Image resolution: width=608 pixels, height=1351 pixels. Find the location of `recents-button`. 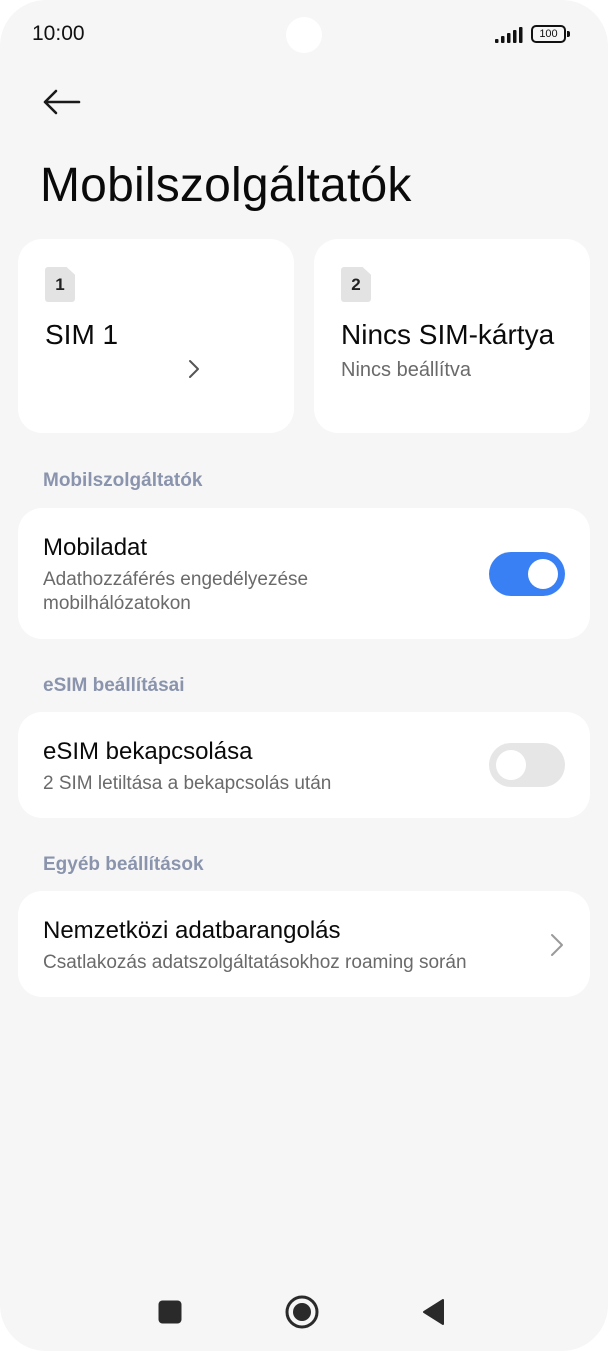

recents-button is located at coordinates (170, 1312).